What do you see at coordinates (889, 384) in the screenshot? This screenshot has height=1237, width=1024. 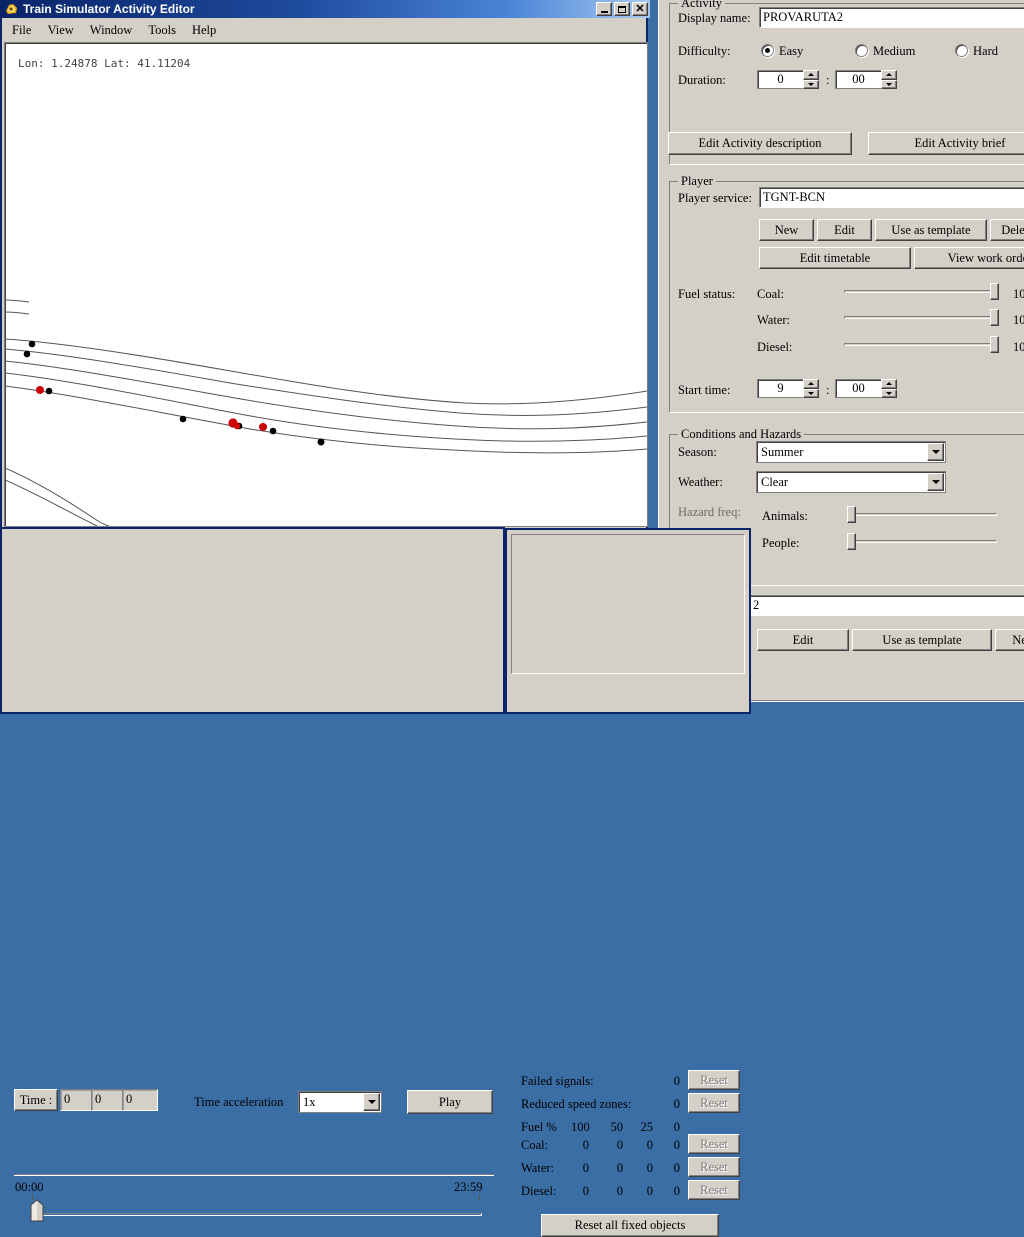 I see `start-minutes-up` at bounding box center [889, 384].